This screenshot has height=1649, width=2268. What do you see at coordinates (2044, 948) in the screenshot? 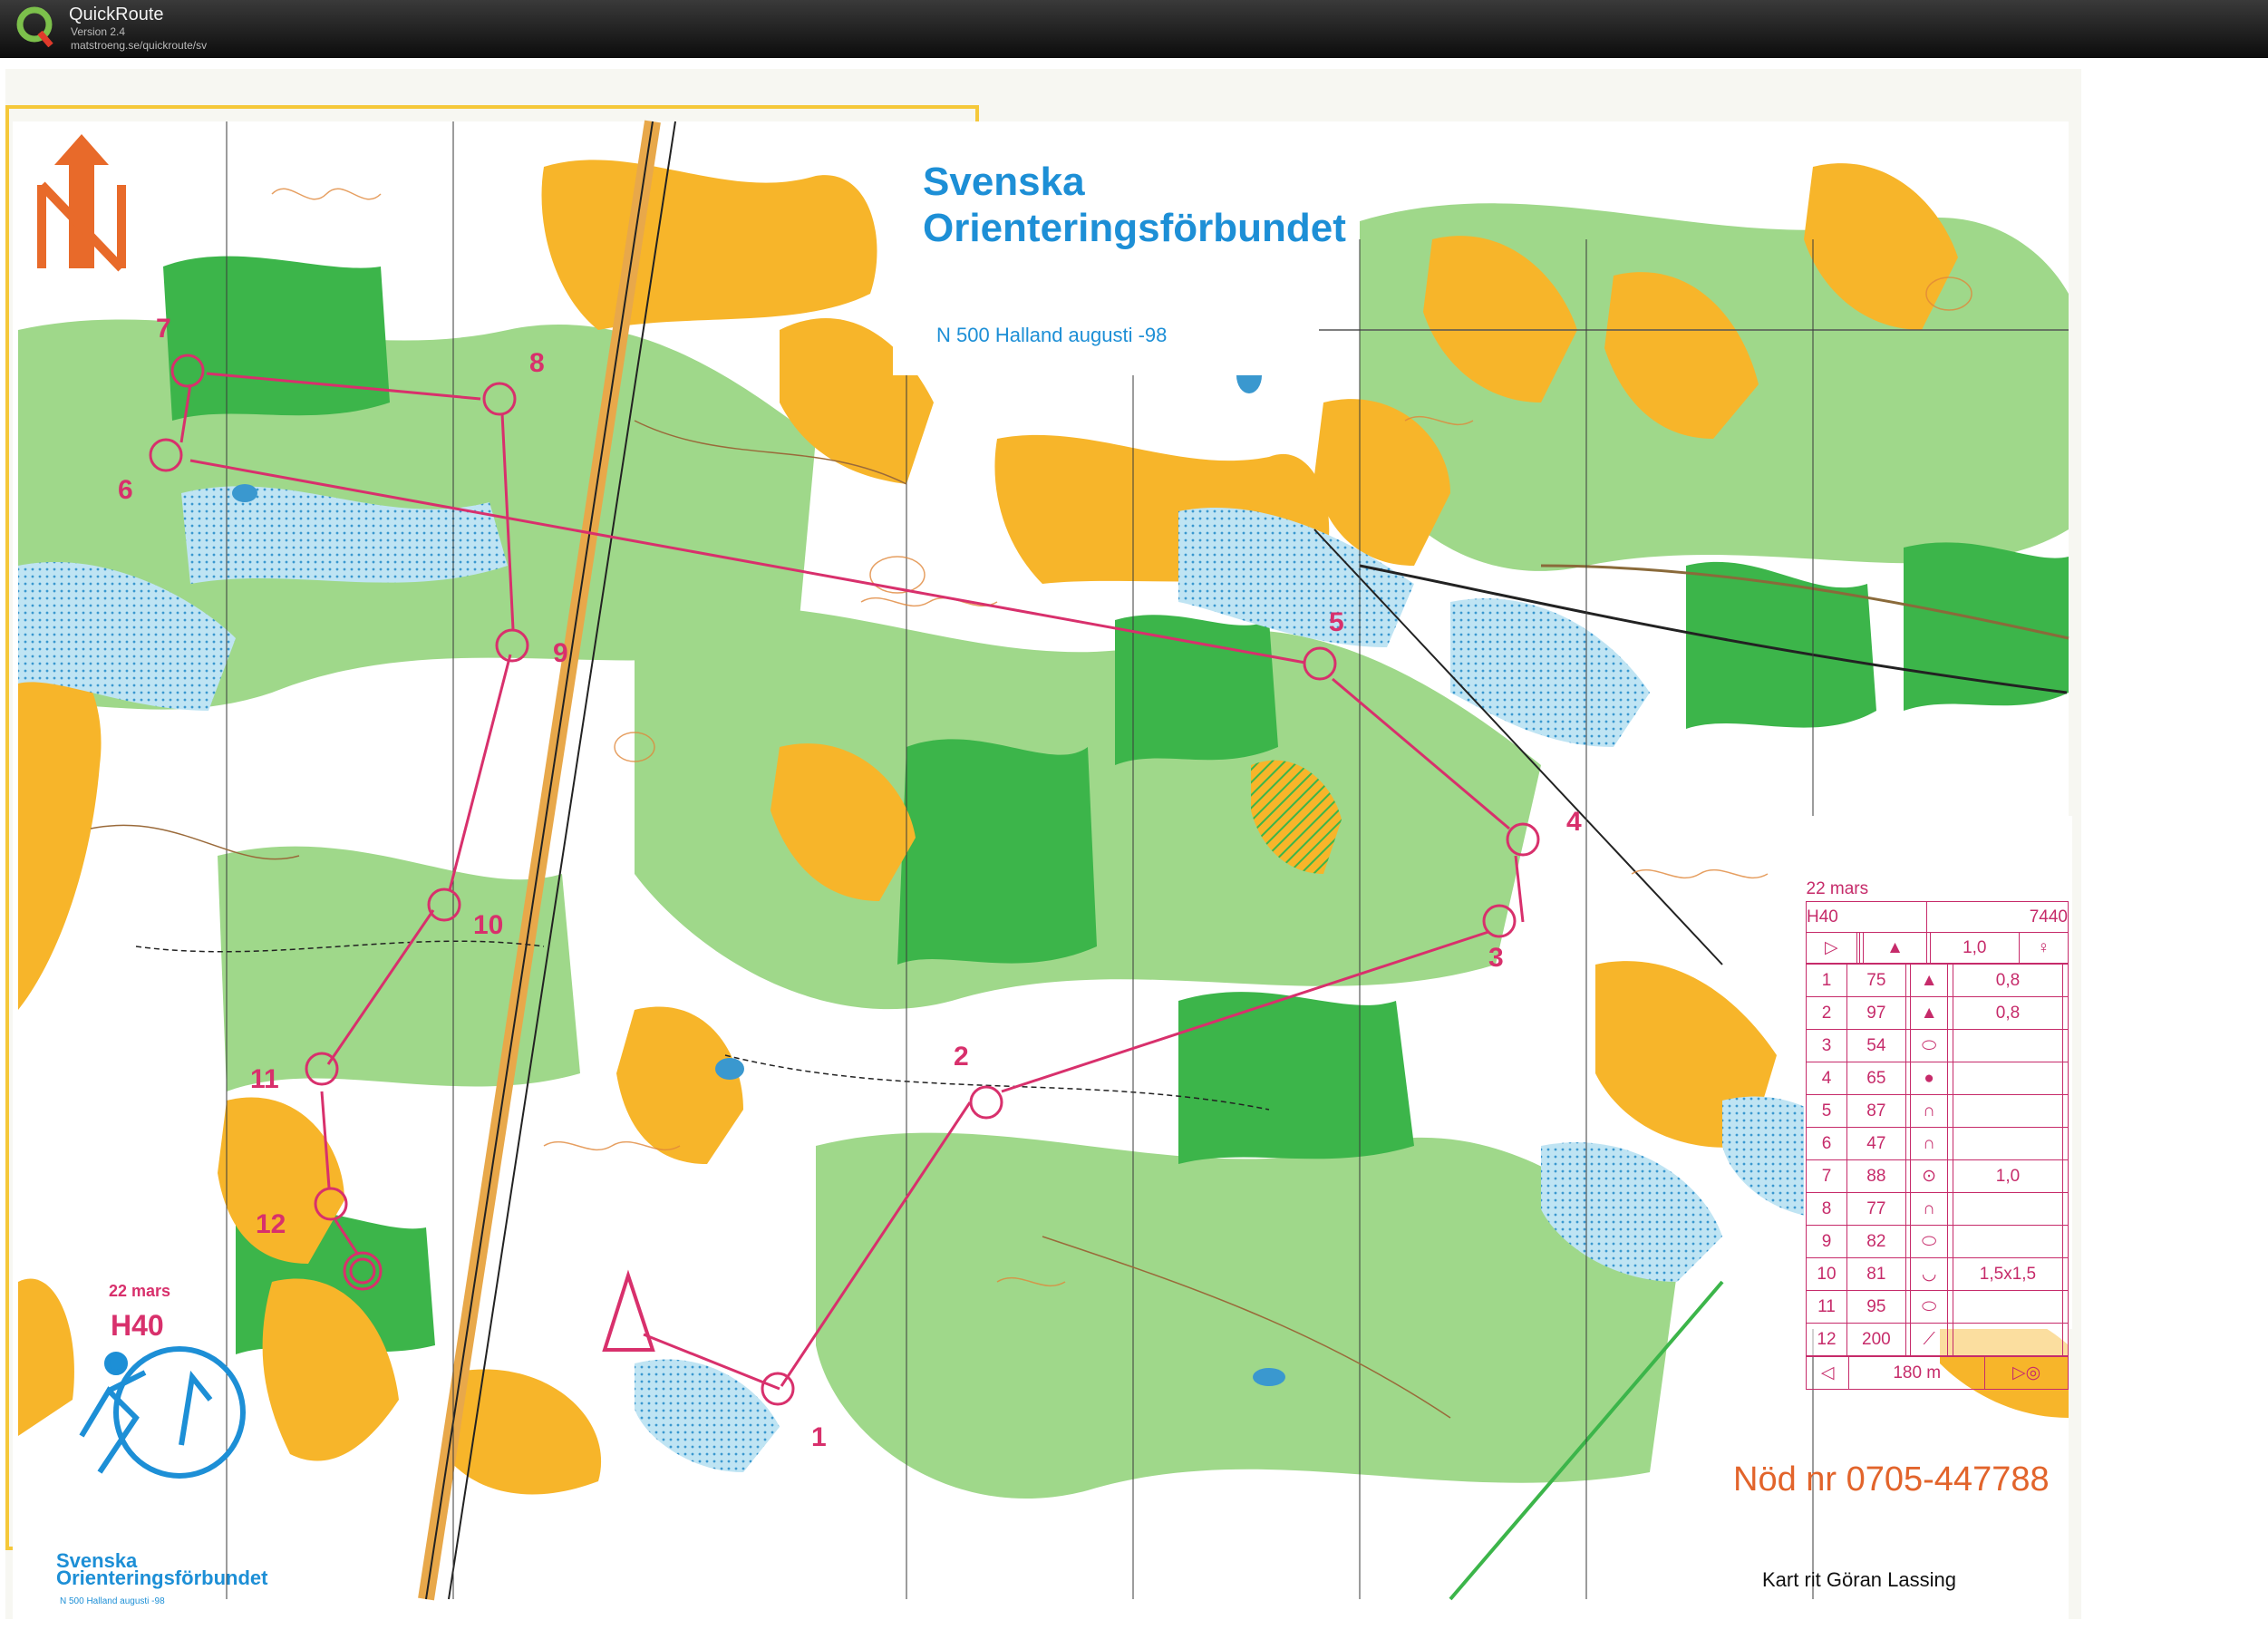
I see `control-flag-icon: ♀` at bounding box center [2044, 948].